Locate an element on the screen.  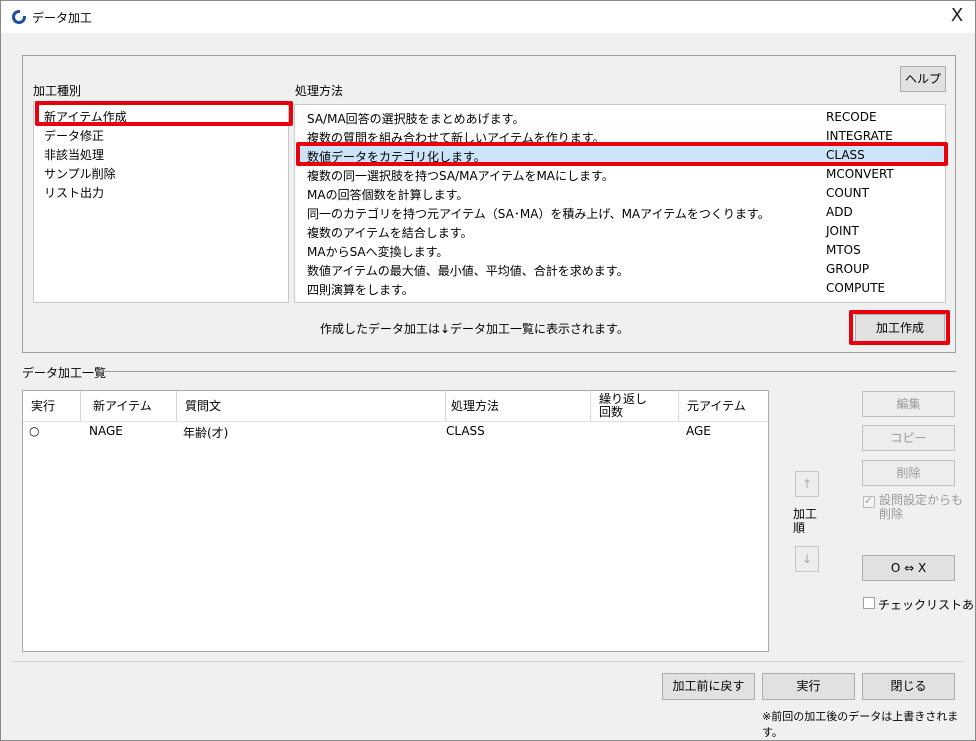
section-divider is located at coordinates (528, 371).